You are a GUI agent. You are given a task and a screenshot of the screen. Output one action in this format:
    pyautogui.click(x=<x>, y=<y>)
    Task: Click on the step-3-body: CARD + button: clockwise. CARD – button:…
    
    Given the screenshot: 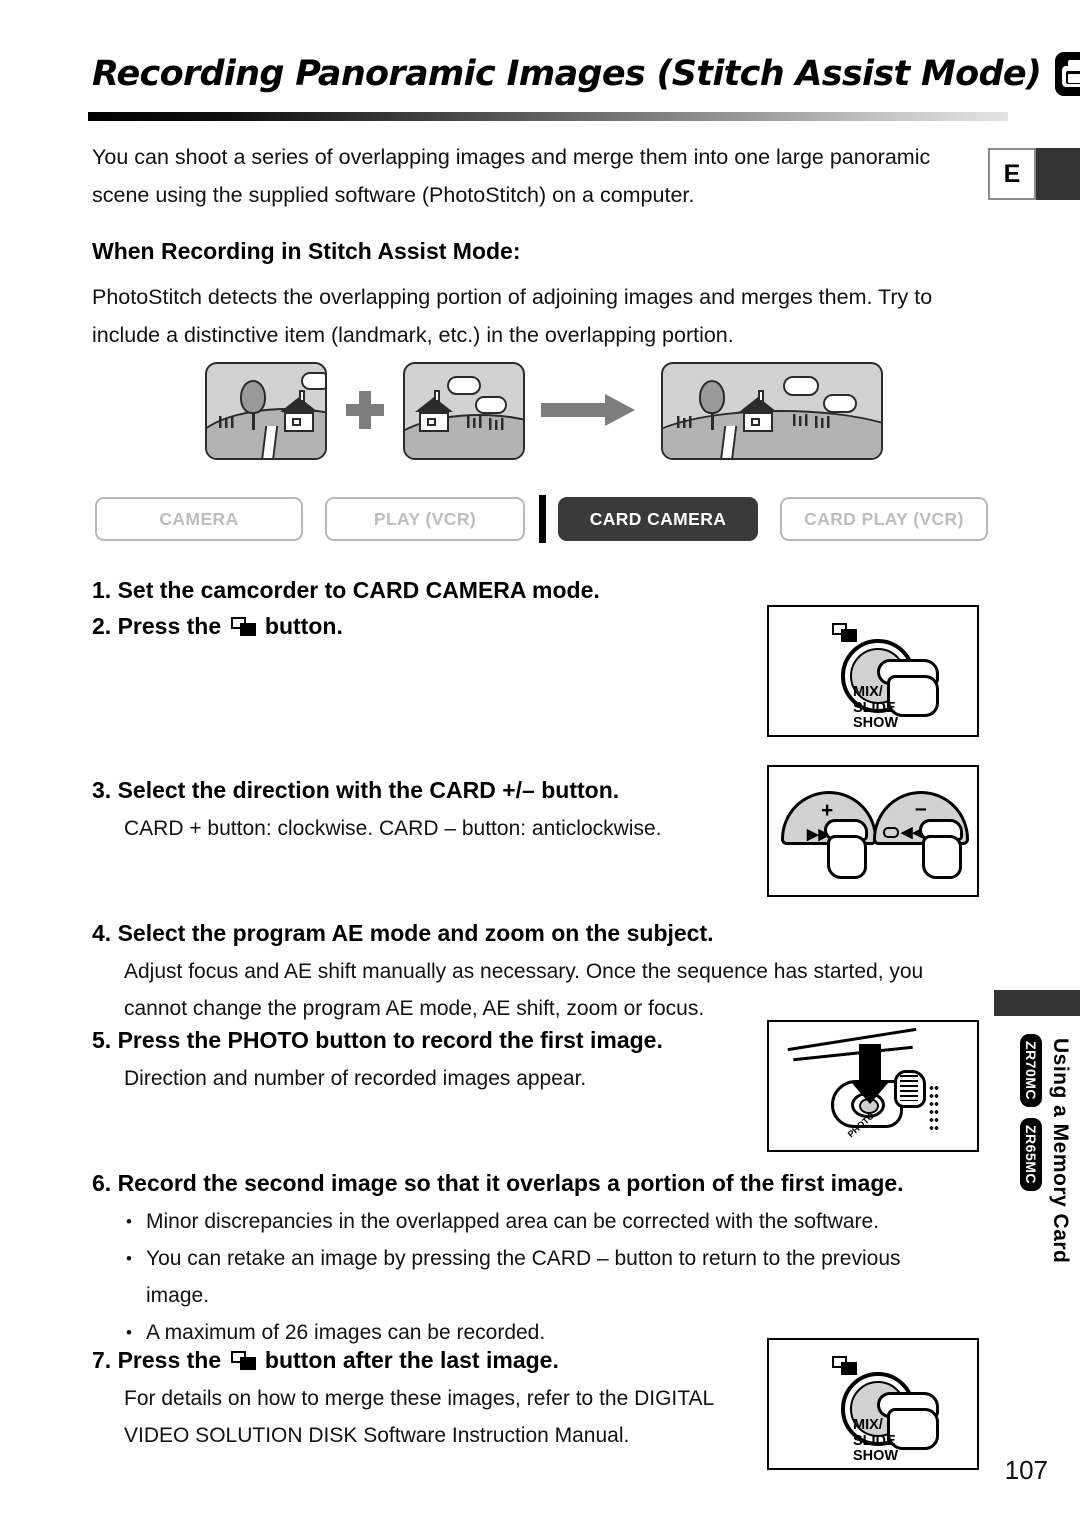 What is the action you would take?
    pyautogui.click(x=393, y=828)
    